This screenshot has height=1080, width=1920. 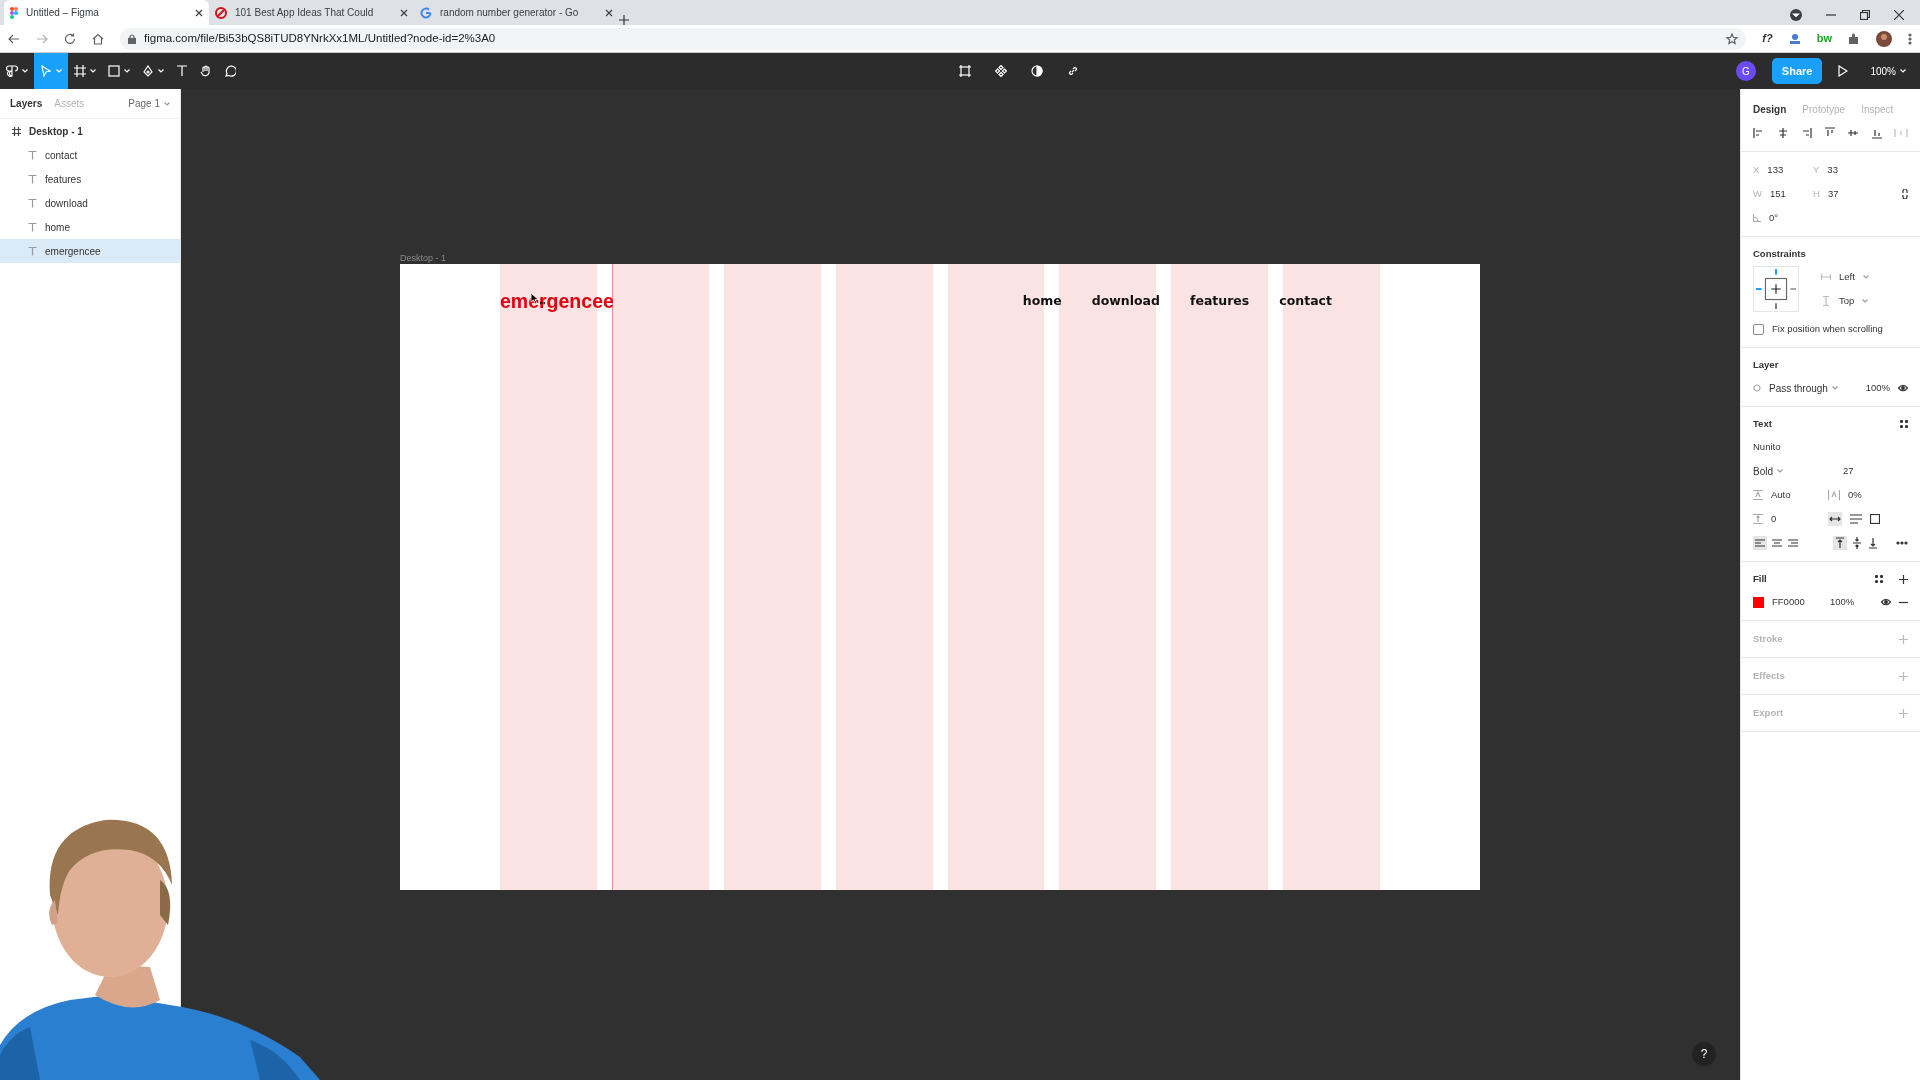 What do you see at coordinates (1762, 423) in the screenshot?
I see `section-title: Text` at bounding box center [1762, 423].